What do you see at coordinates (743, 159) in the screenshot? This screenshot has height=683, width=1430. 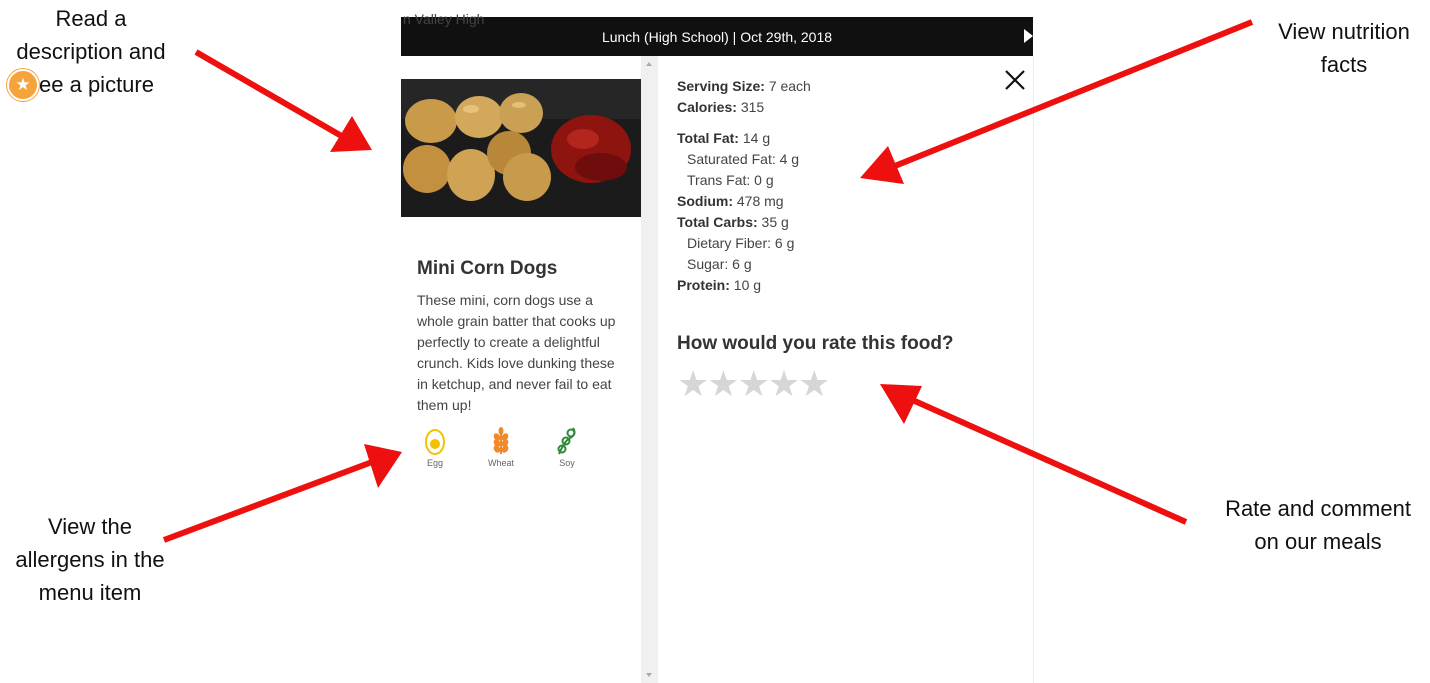 I see `saturated-fat-row: Saturated Fat: 4 g` at bounding box center [743, 159].